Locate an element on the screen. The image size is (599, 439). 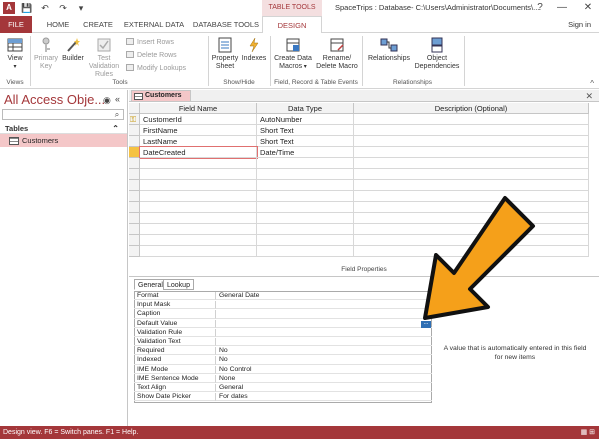
collapse-section-icon: ⌃ is located at coordinates (115, 128).